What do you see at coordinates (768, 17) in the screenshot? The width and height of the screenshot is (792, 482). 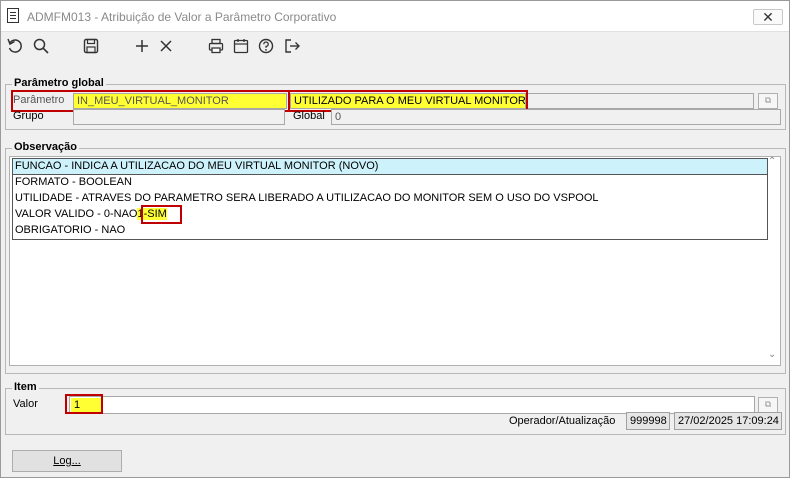 I see `close-button: ✕` at bounding box center [768, 17].